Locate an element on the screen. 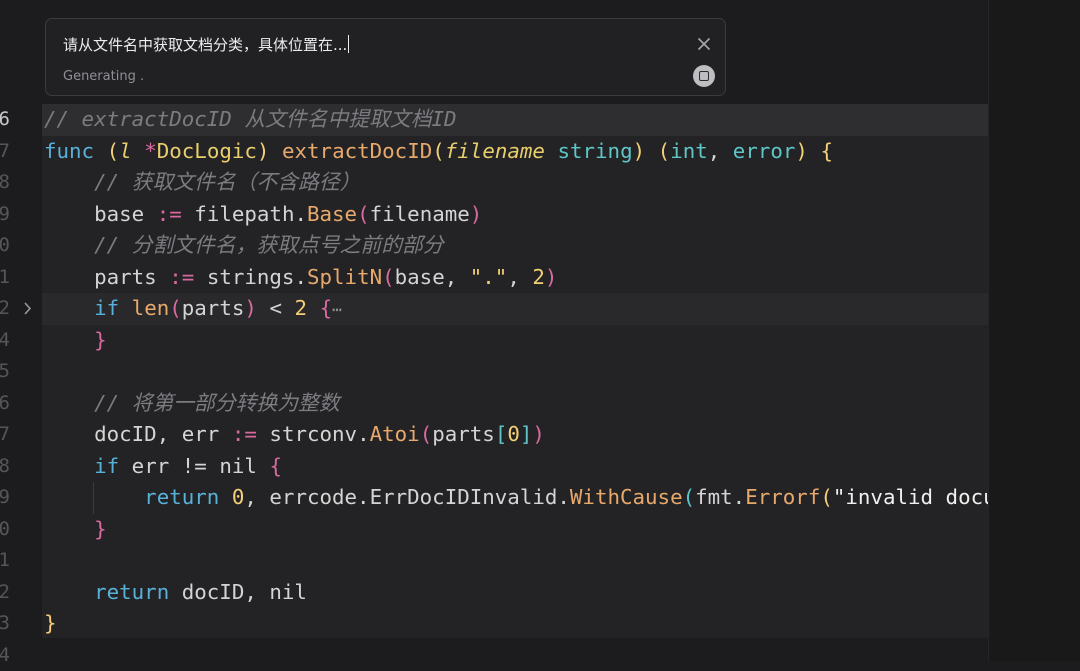 This screenshot has height=671, width=1080. line-number: 9 is located at coordinates (5, 498).